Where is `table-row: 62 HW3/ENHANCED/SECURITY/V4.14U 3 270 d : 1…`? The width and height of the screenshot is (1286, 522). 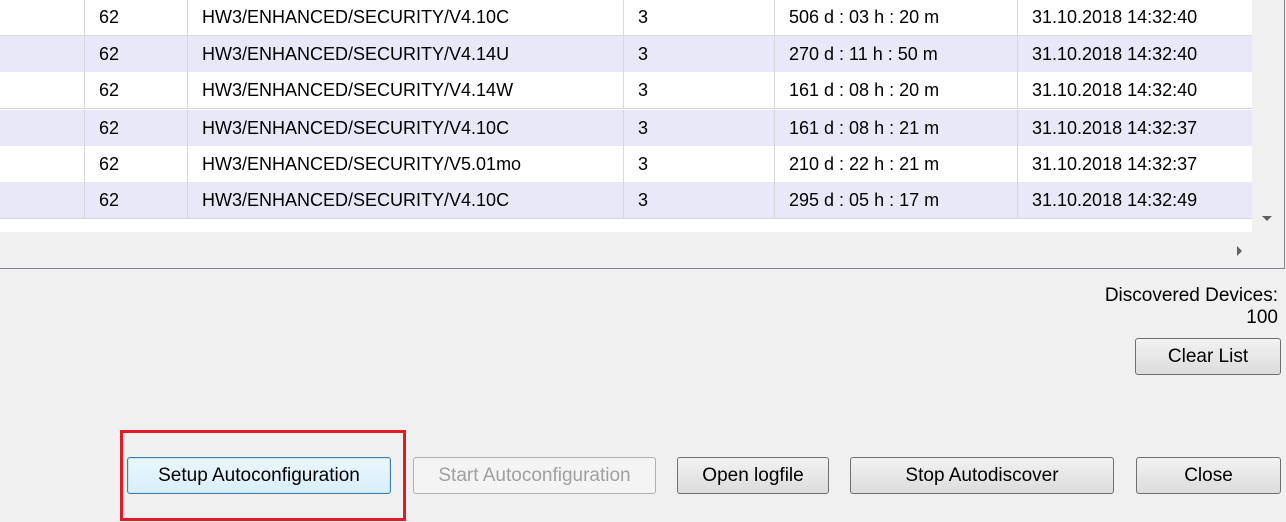
table-row: 62 HW3/ENHANCED/SECURITY/V4.14U 3 270 d : 1… is located at coordinates (626, 54).